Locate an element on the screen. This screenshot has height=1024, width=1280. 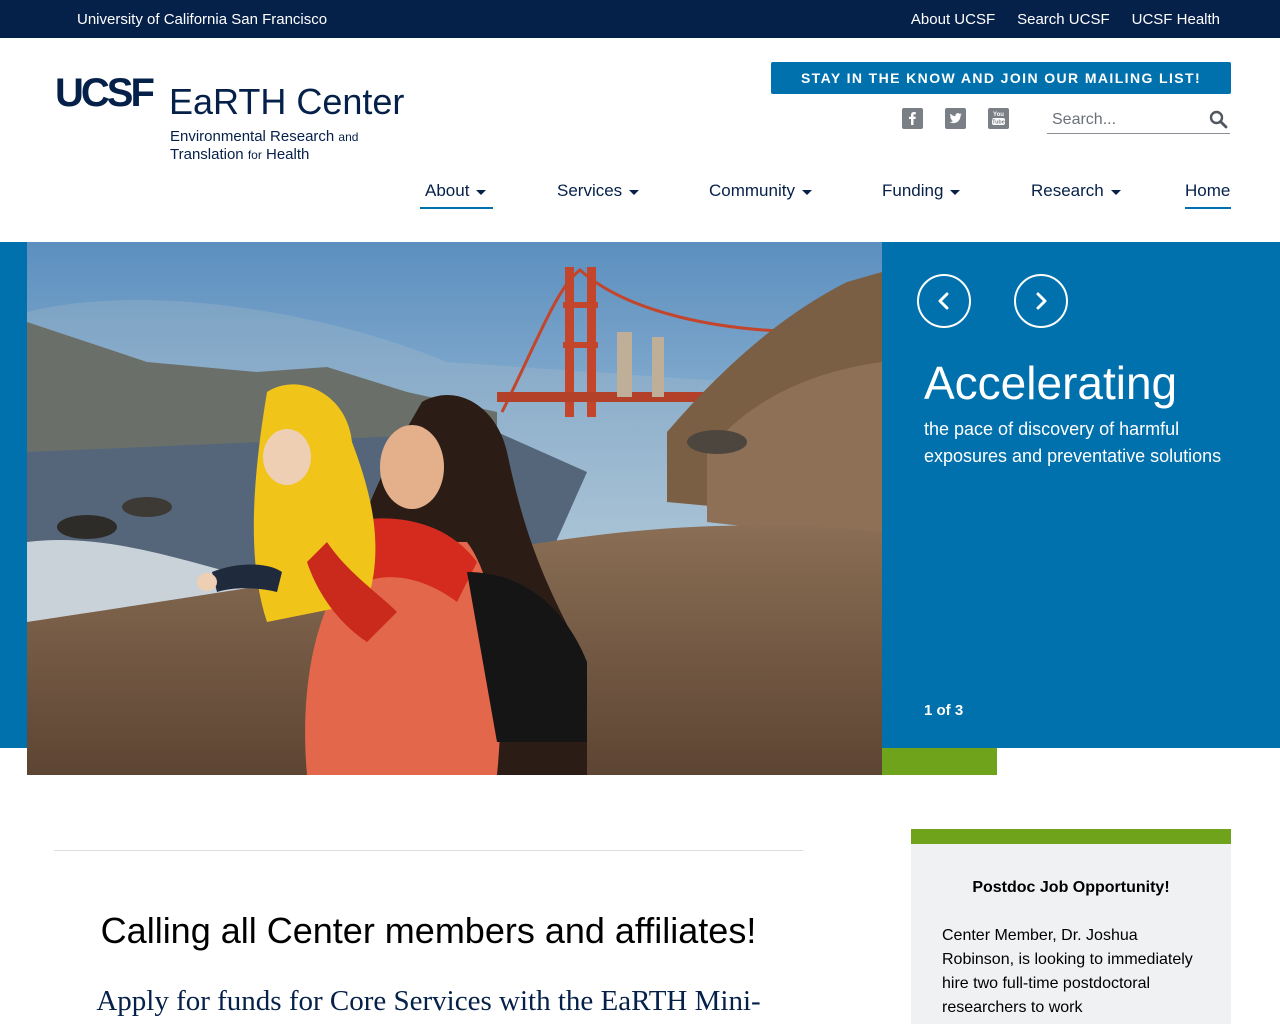
content-divider is located at coordinates (428, 850).